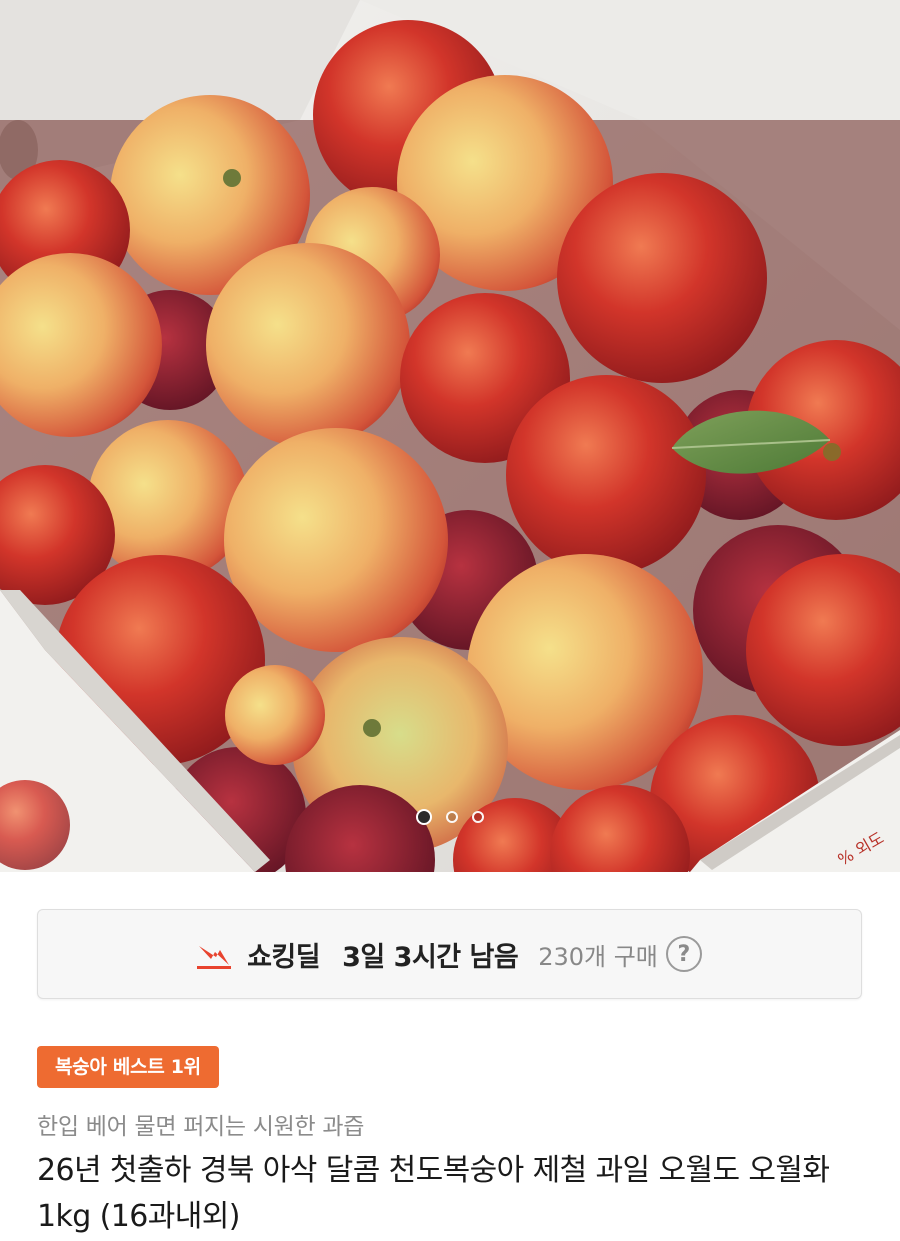 The image size is (900, 1241). I want to click on help-icon: ?, so click(683, 954).